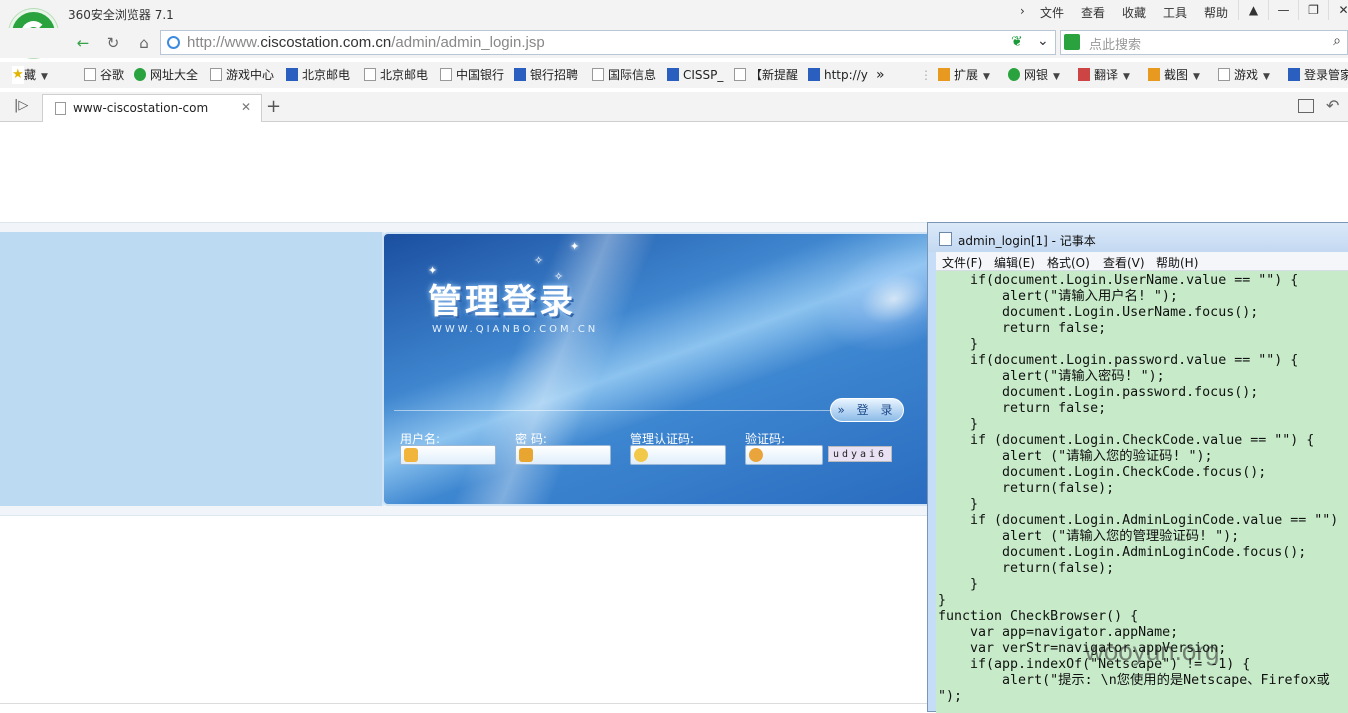 The width and height of the screenshot is (1348, 713). What do you see at coordinates (1014, 262) in the screenshot?
I see `notepad-menu-edit: 编辑(E)` at bounding box center [1014, 262].